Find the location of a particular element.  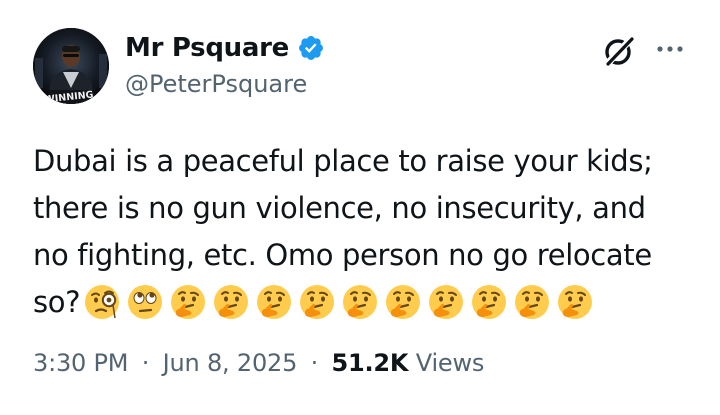

author-name-row: Mr Psquare is located at coordinates (225, 48).